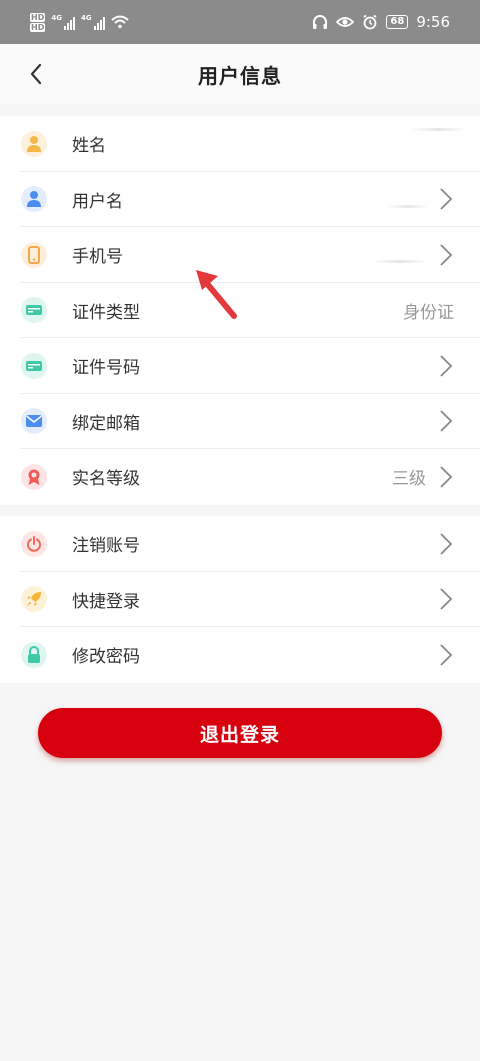 The width and height of the screenshot is (480, 1061). What do you see at coordinates (320, 22) in the screenshot?
I see `headphones-icon` at bounding box center [320, 22].